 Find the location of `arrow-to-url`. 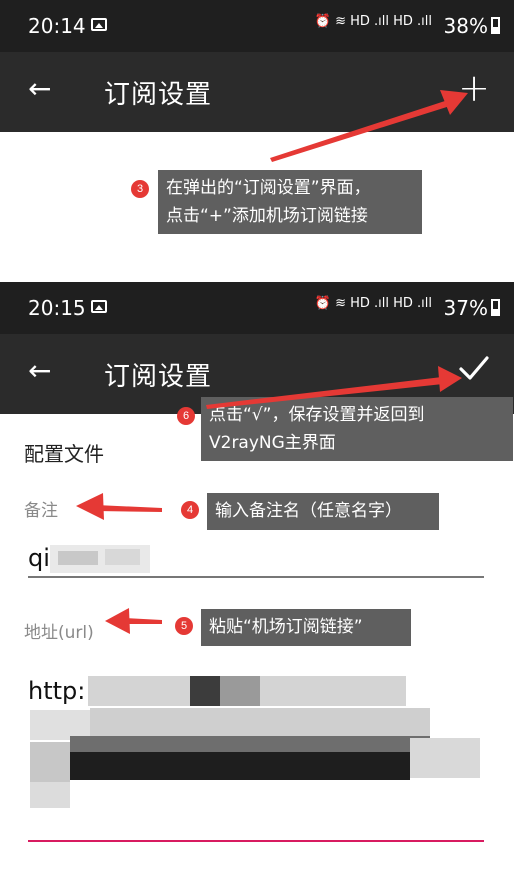

arrow-to-url is located at coordinates (133, 621).